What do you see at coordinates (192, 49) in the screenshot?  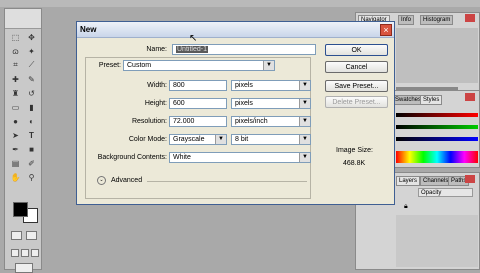 I see `name-value: Untitled-1` at bounding box center [192, 49].